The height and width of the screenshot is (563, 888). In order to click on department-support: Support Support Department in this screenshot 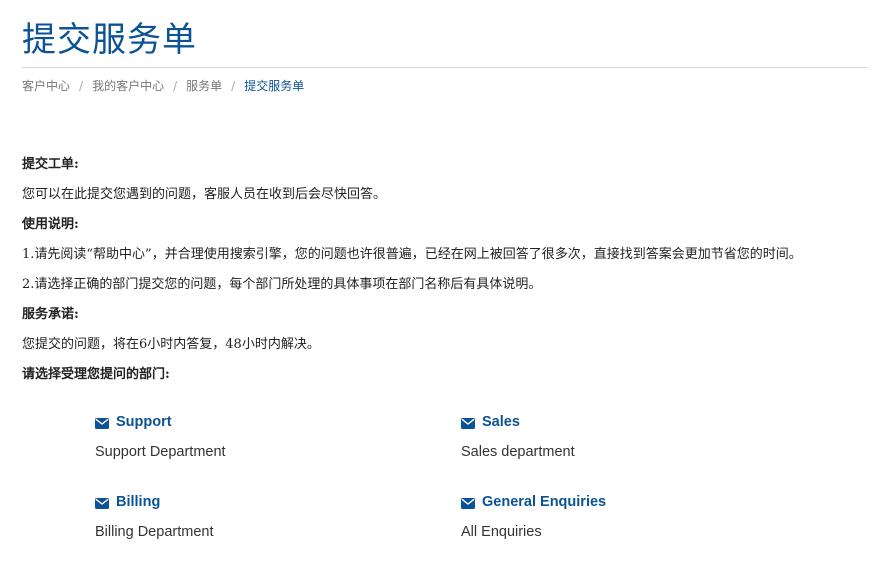, I will do `click(265, 437)`.